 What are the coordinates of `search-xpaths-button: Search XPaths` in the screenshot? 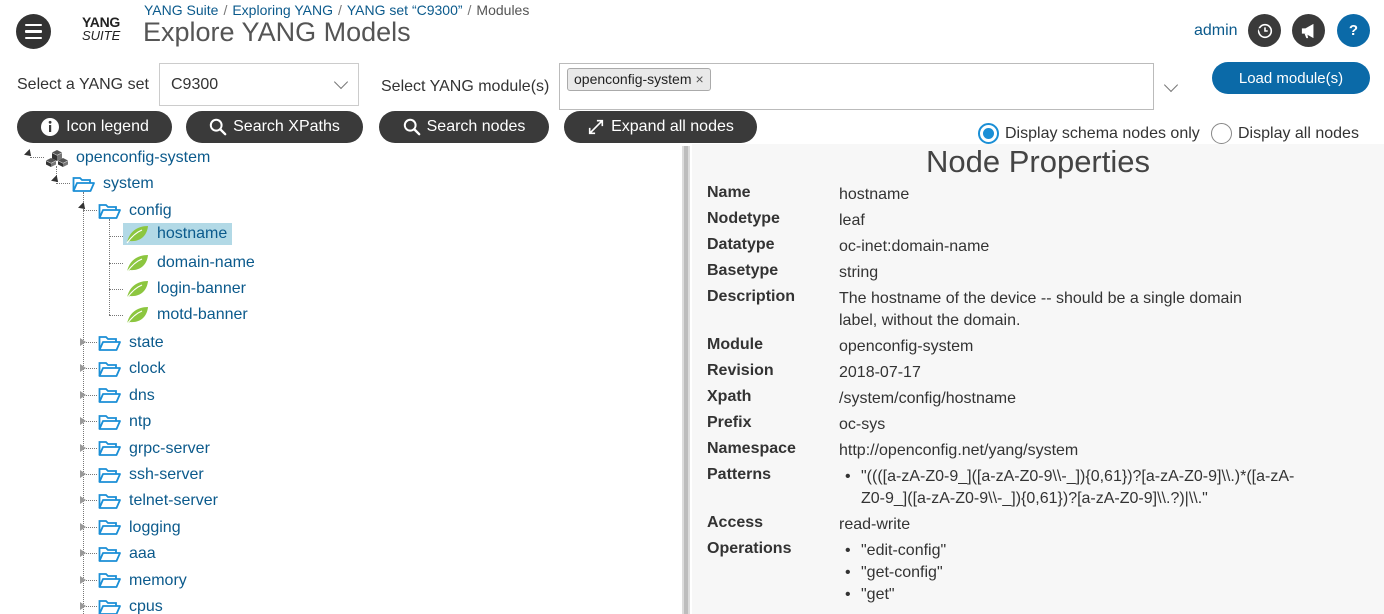 It's located at (274, 127).